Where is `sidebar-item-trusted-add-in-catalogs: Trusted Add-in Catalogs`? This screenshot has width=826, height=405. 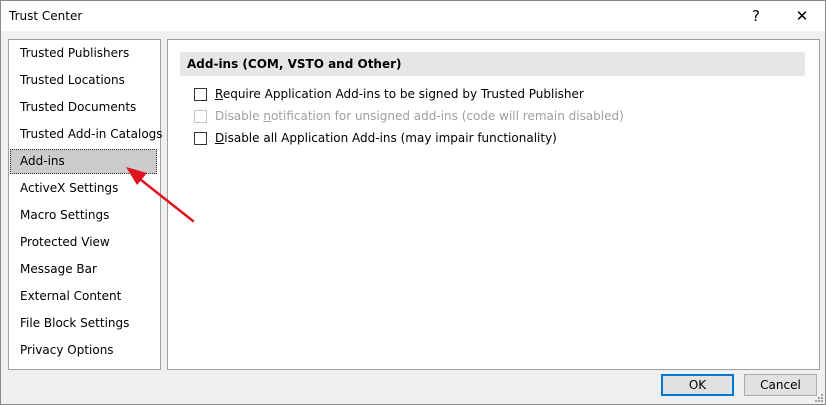
sidebar-item-trusted-add-in-catalogs: Trusted Add-in Catalogs is located at coordinates (86, 134).